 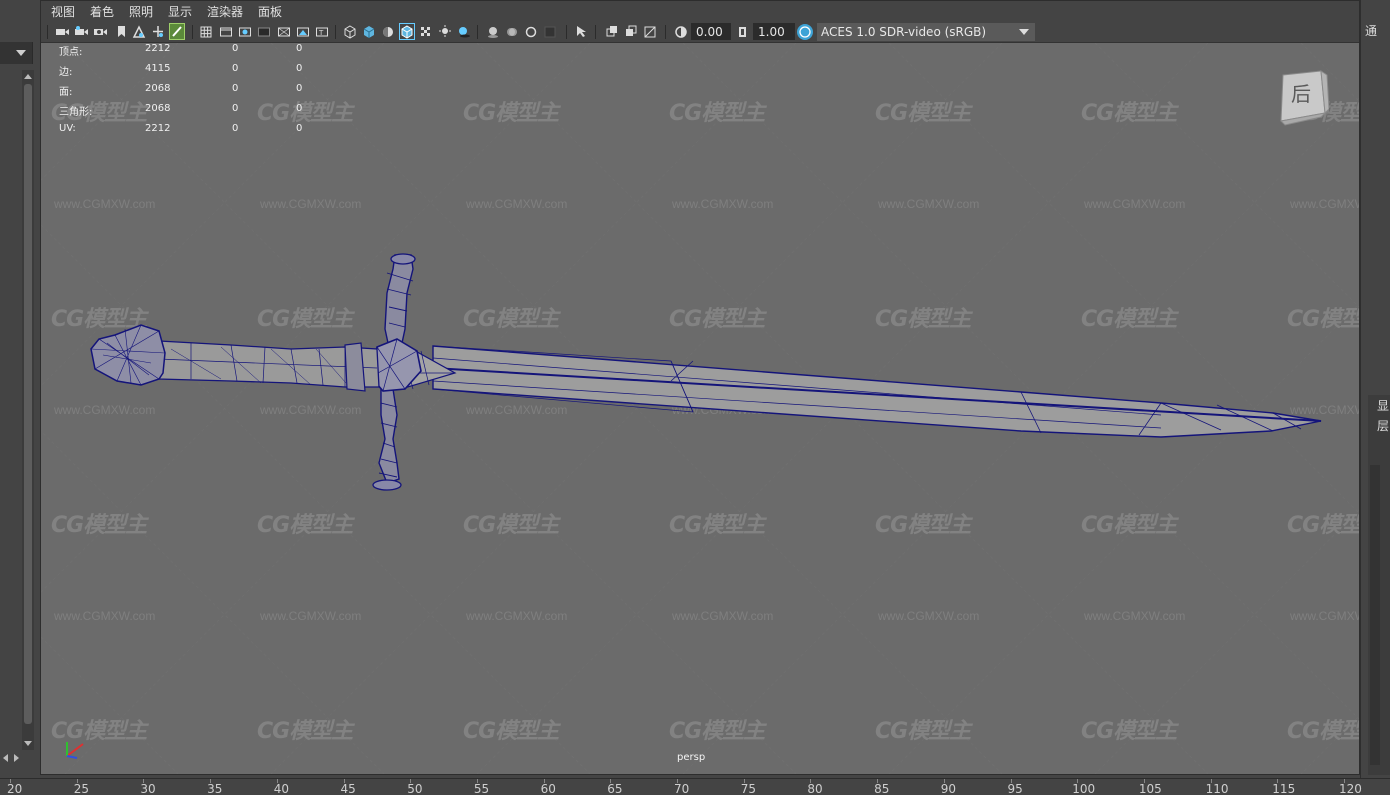 I want to click on grease-pencil-icon, so click(x=177, y=31).